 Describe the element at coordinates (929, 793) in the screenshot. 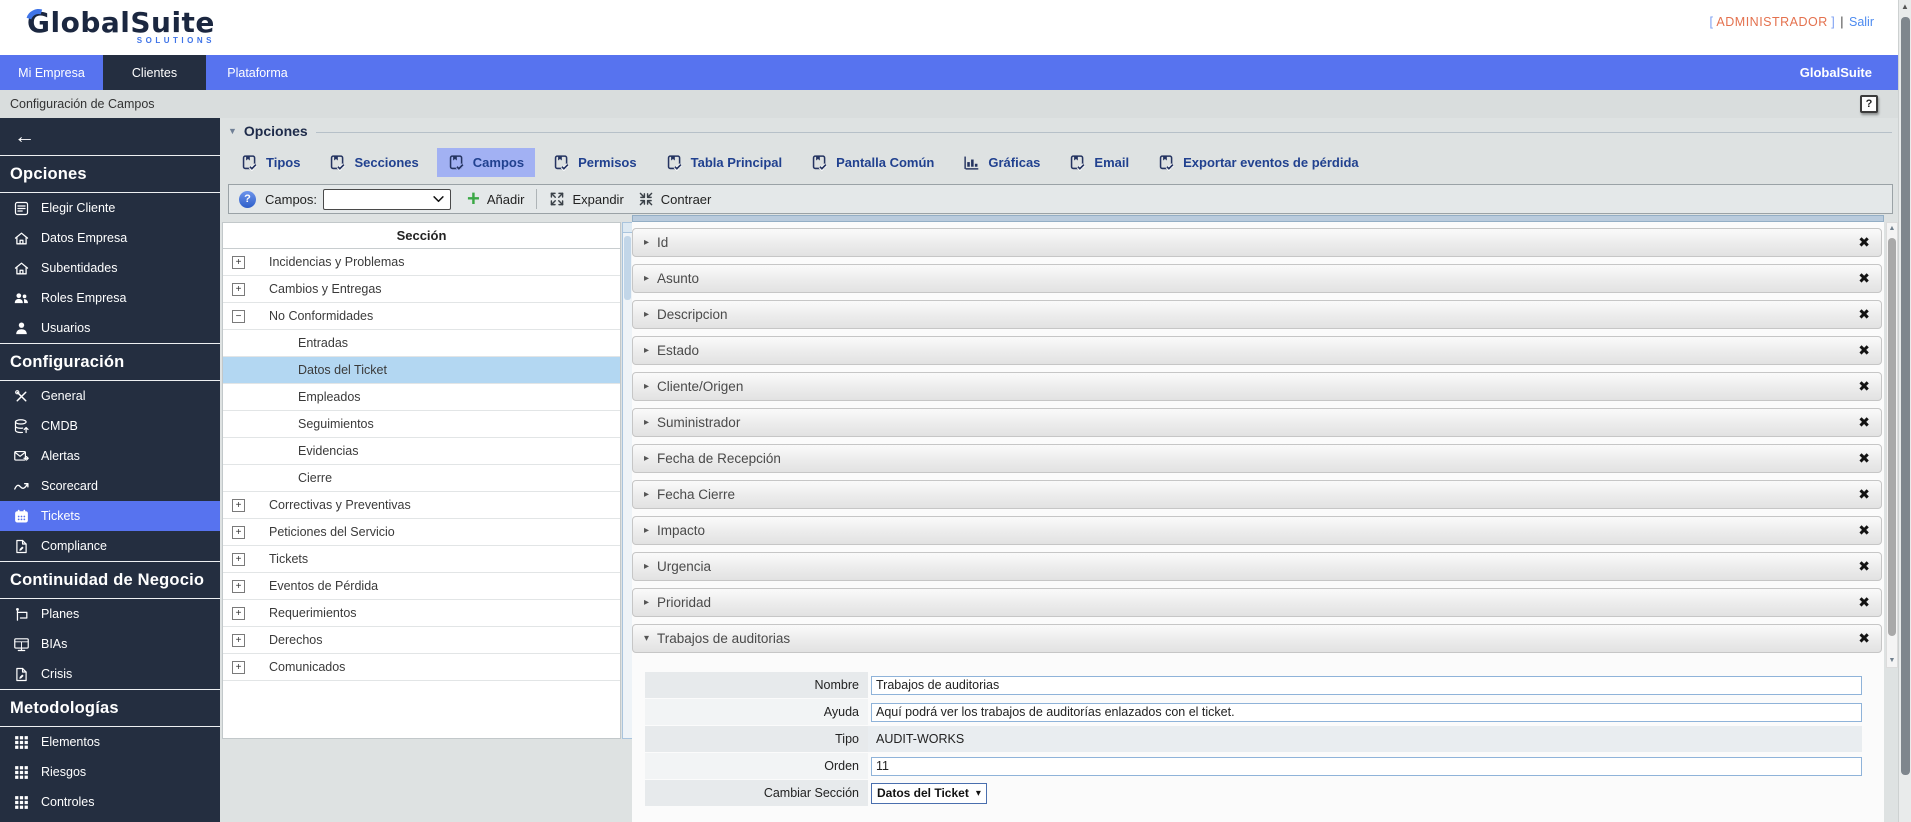

I see `cambiar-seccion-select: Datos del Ticket ▾` at that location.